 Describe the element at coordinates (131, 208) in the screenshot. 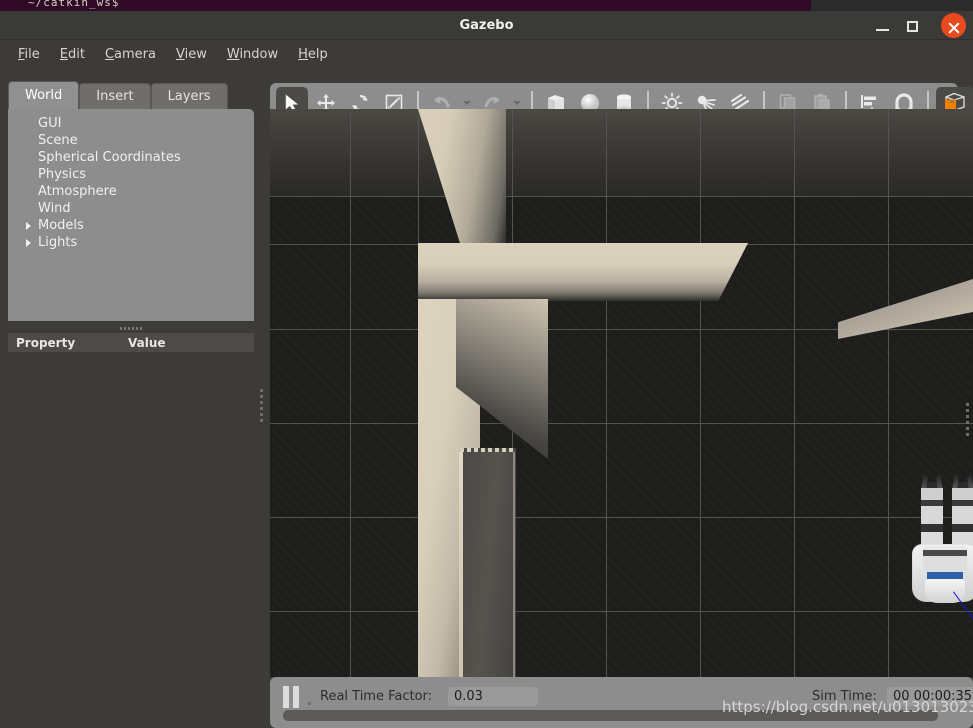

I see `tree-item-wind: Wind` at that location.